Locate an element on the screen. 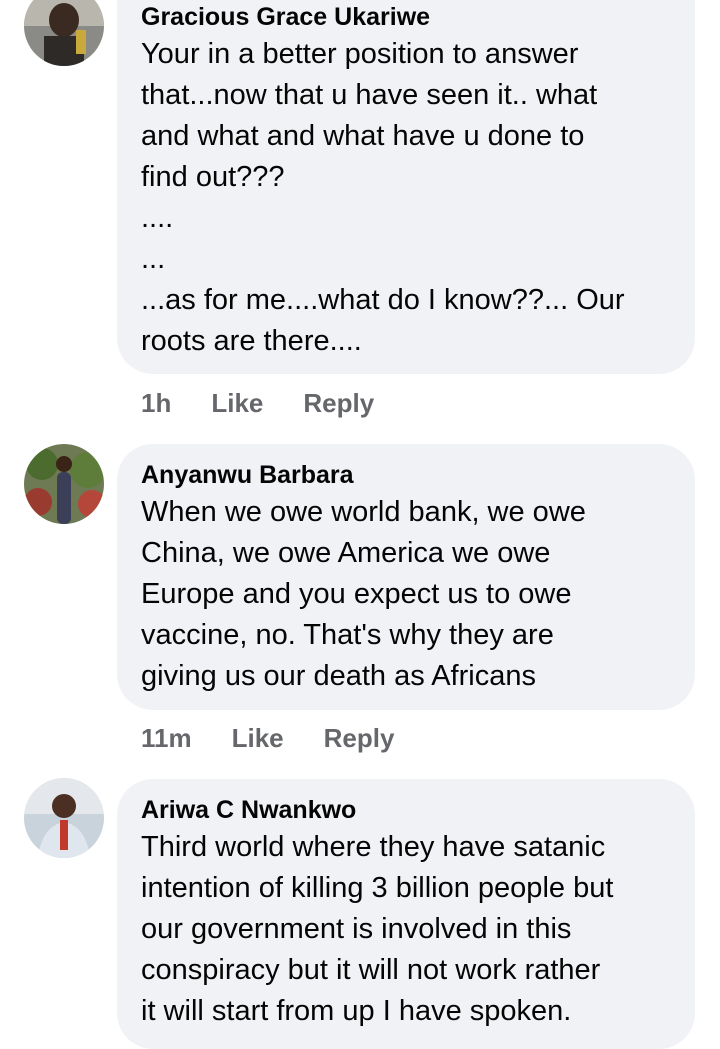 Image resolution: width=720 pixels, height=1049 pixels. comment-timestamp: 11m is located at coordinates (166, 738).